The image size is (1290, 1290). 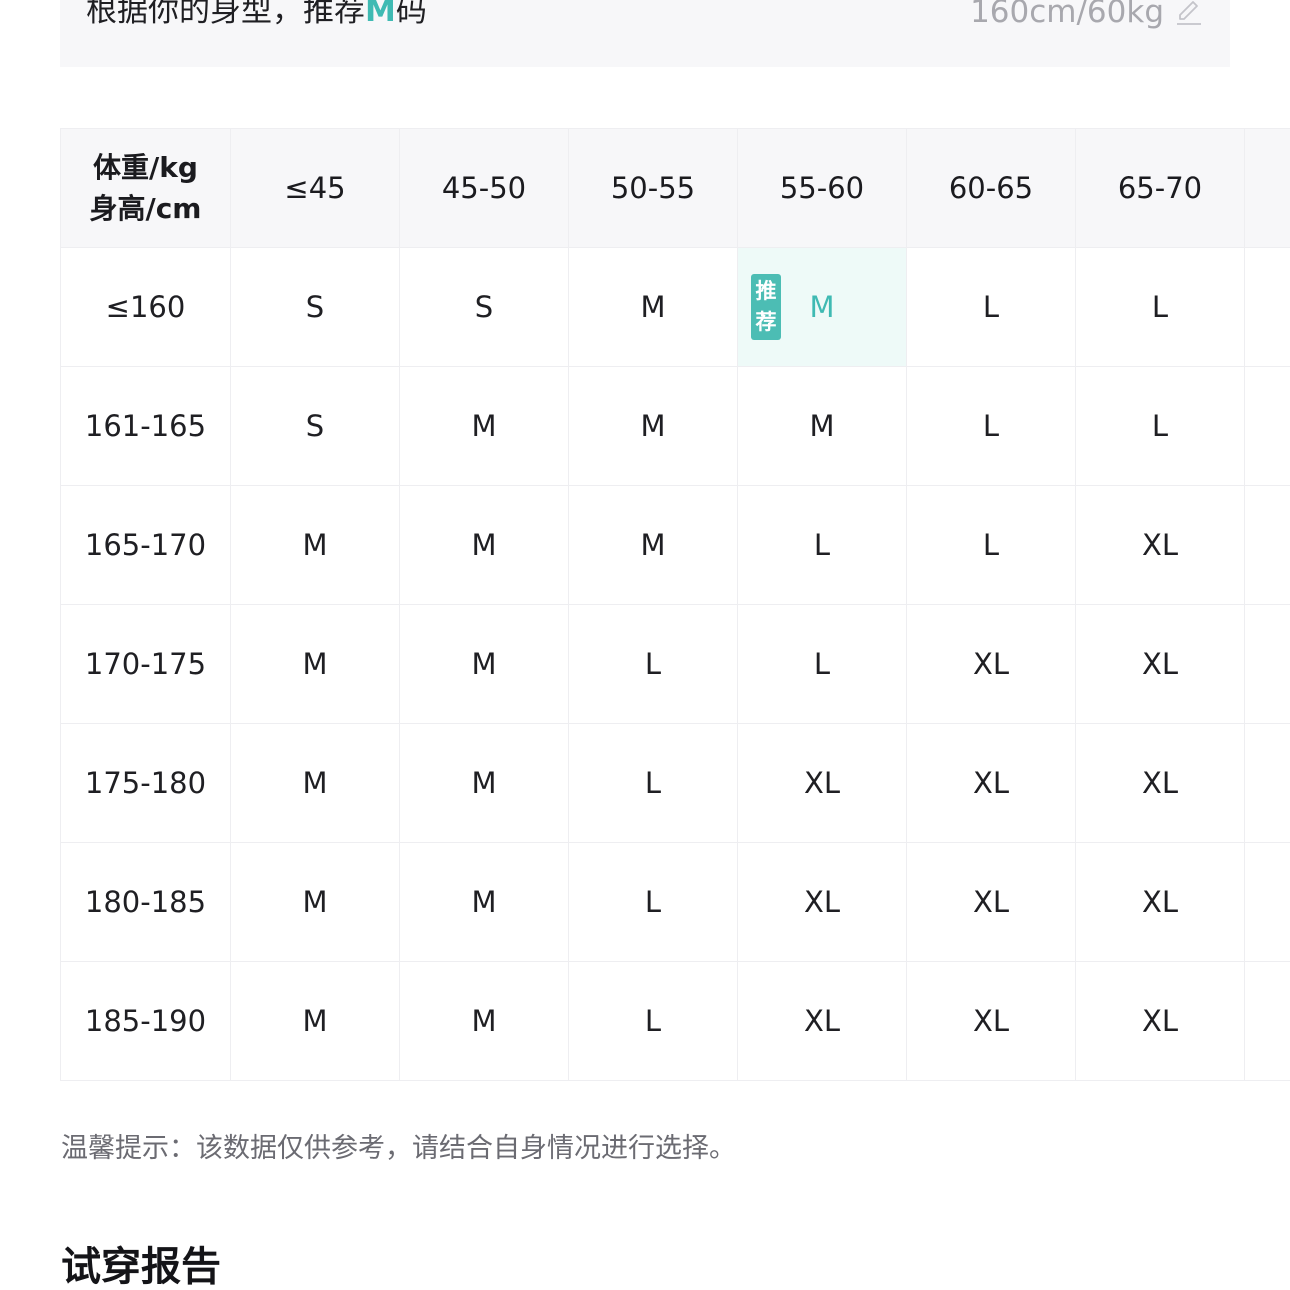 What do you see at coordinates (1067, 15) in the screenshot?
I see `body-info-text: 160cm/60kg` at bounding box center [1067, 15].